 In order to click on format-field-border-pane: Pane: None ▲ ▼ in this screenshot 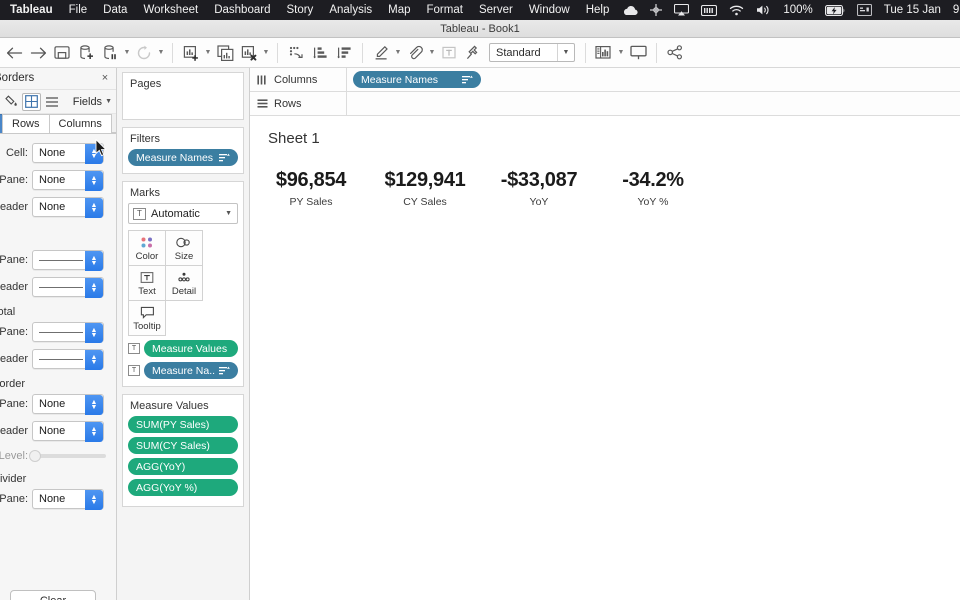, I will do `click(58, 404)`.